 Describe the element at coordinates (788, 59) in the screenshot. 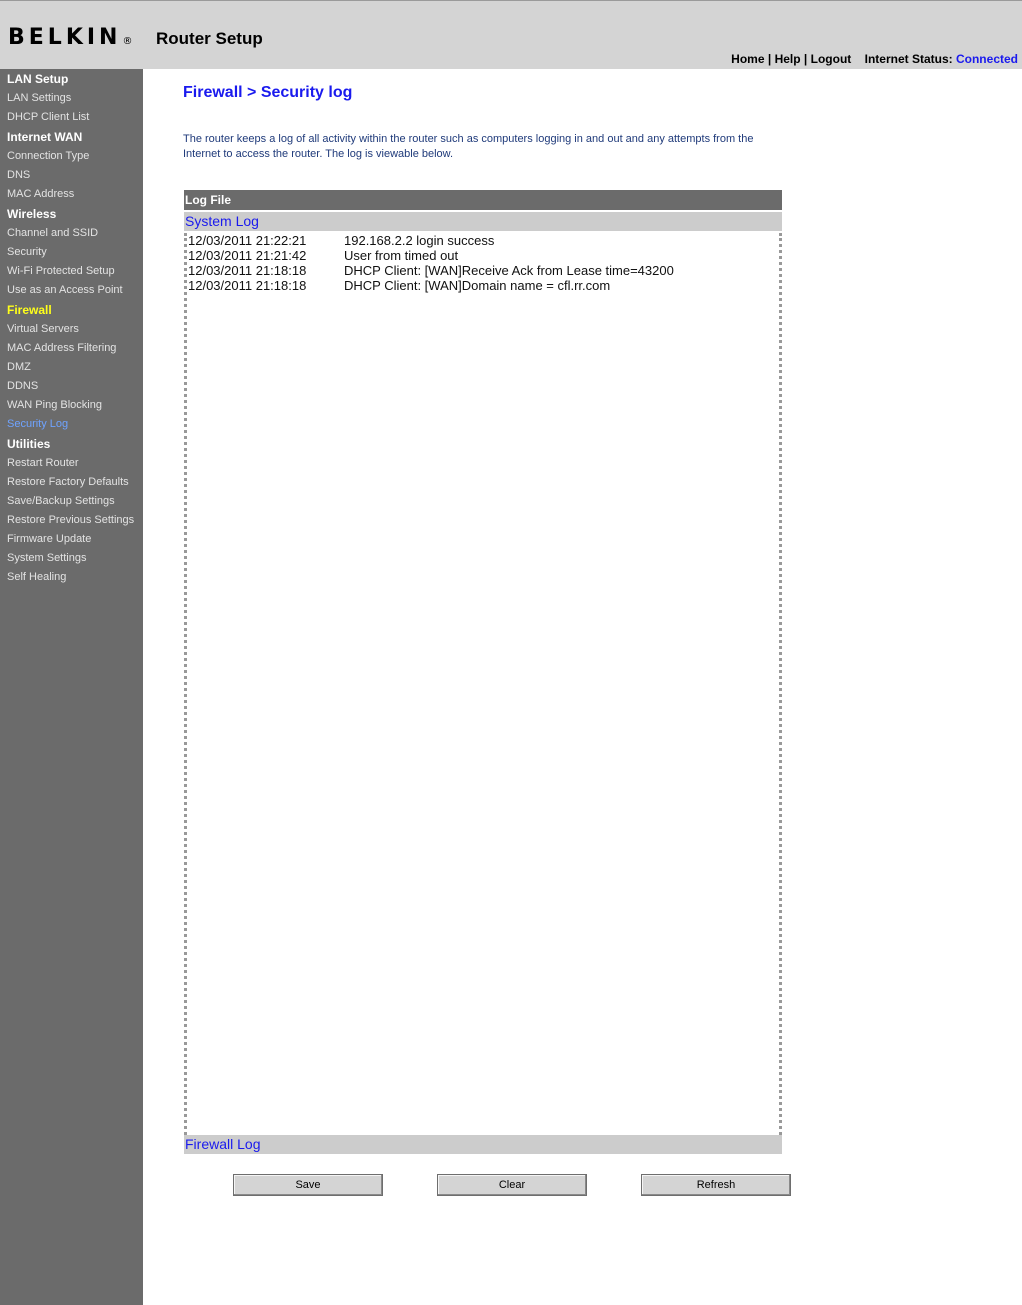

I see `help-link: Help` at that location.